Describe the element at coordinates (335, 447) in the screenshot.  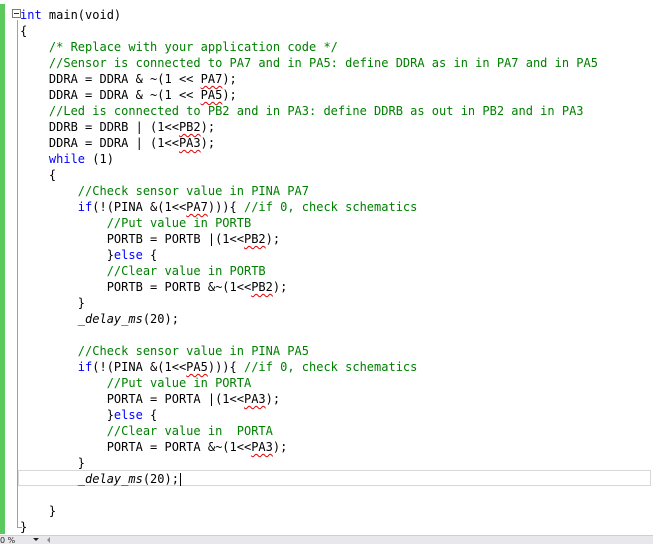
I see `code-line: PORTA = PORTA &~(1<<PA3);` at that location.